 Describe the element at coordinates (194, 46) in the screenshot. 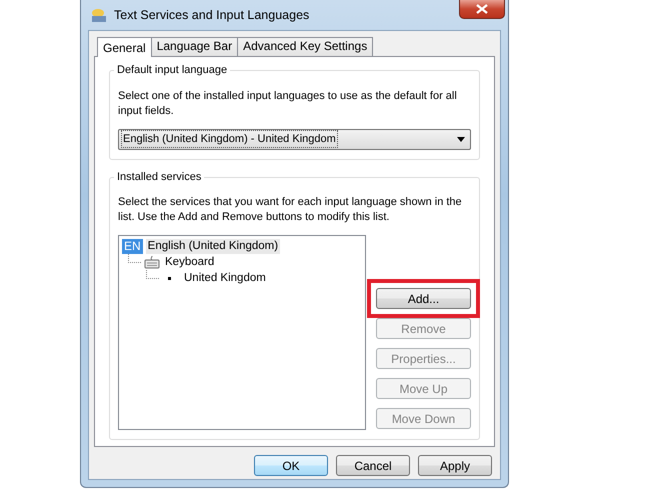

I see `tab: Language Bar` at that location.